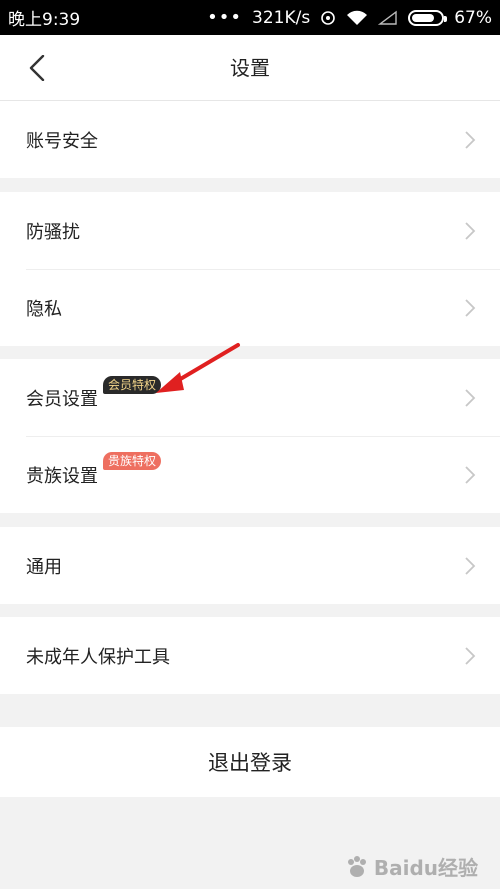  I want to click on annotation-arrow-icon, so click(198, 368).